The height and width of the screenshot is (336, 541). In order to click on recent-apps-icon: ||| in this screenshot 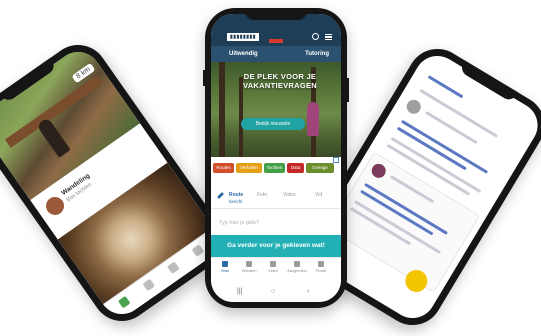, I will do `click(239, 291)`.